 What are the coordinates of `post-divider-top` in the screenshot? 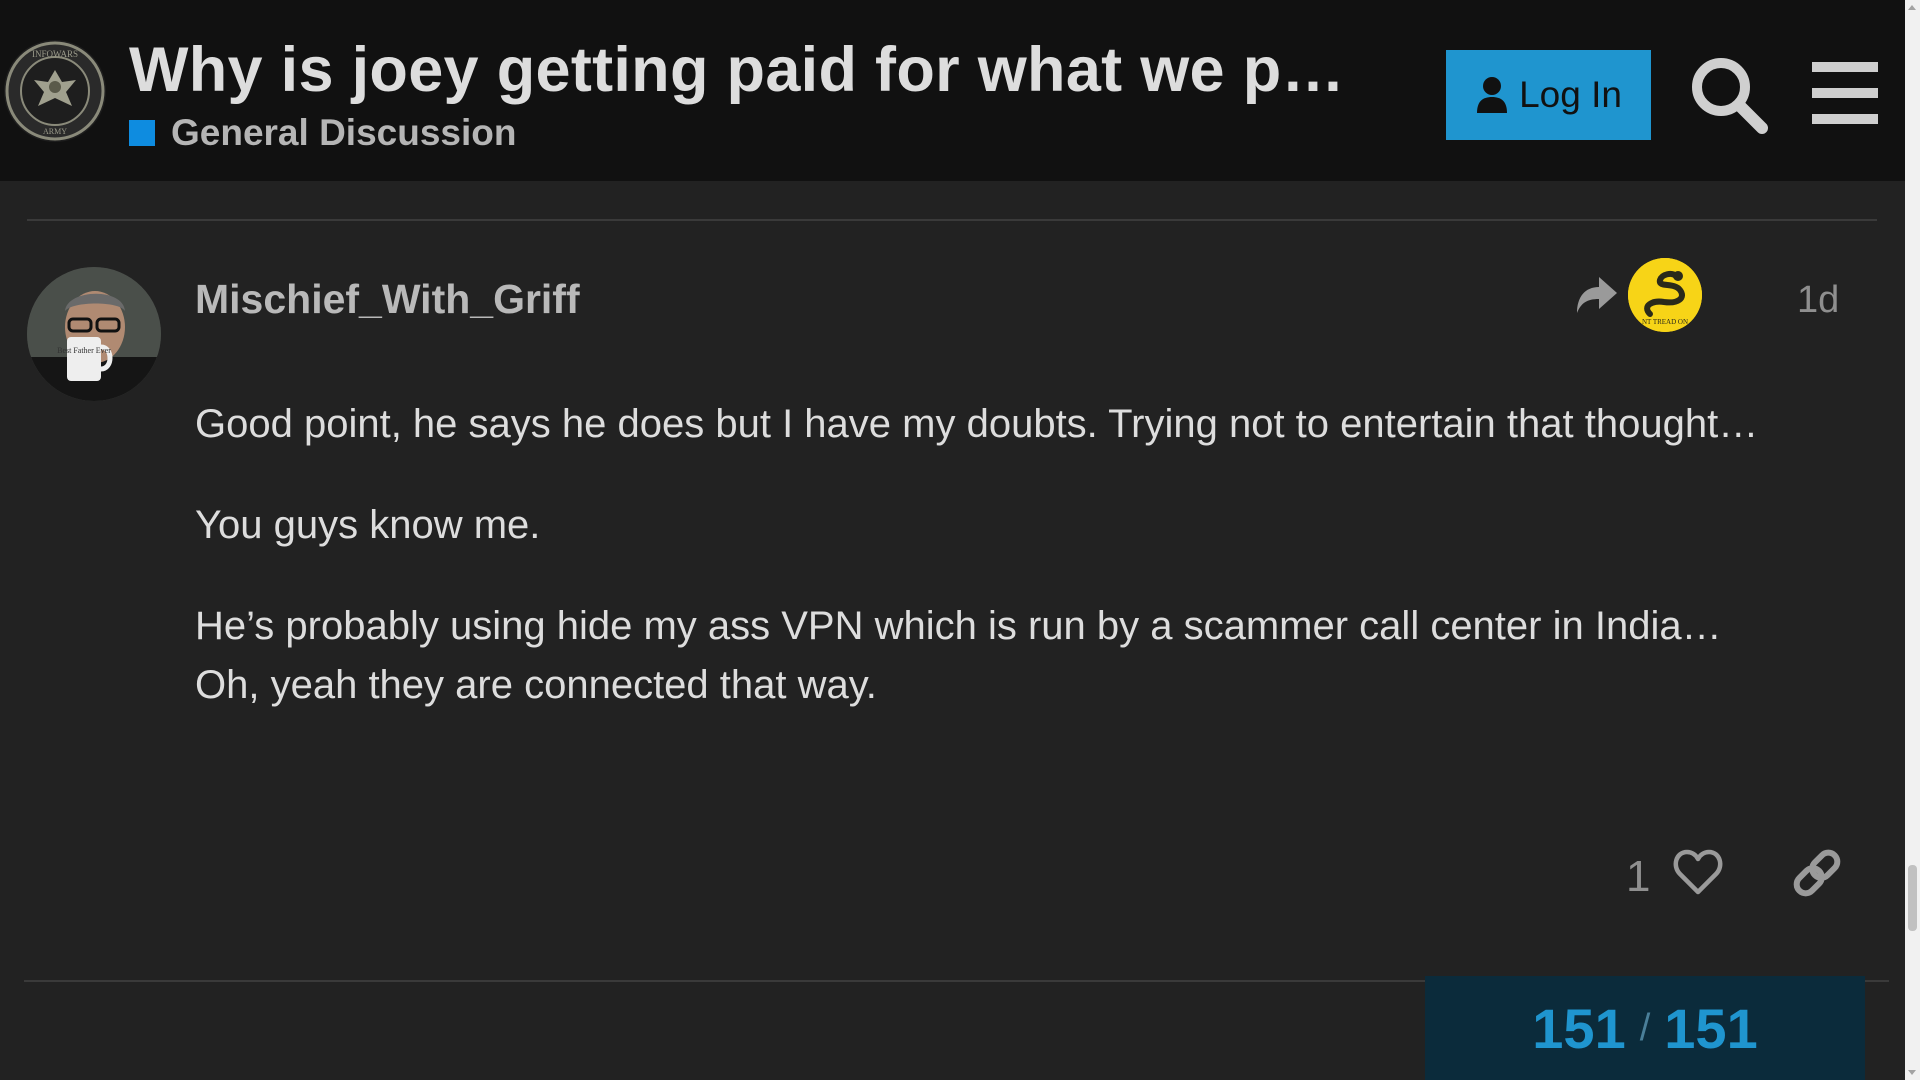 It's located at (952, 220).